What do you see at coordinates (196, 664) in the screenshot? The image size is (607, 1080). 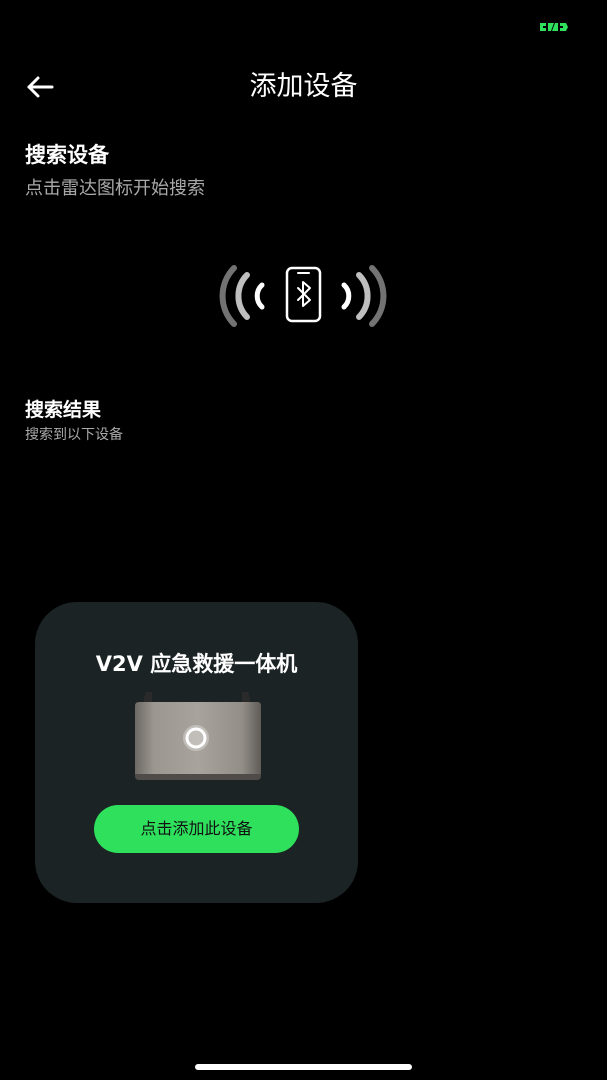 I see `device-name: V2V 应急救援一体机` at bounding box center [196, 664].